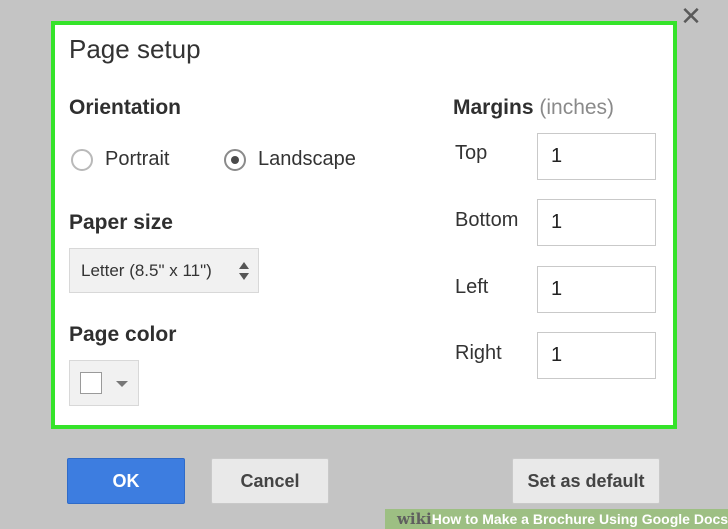 The height and width of the screenshot is (529, 728). I want to click on paper-size-heading: Paper size, so click(121, 222).